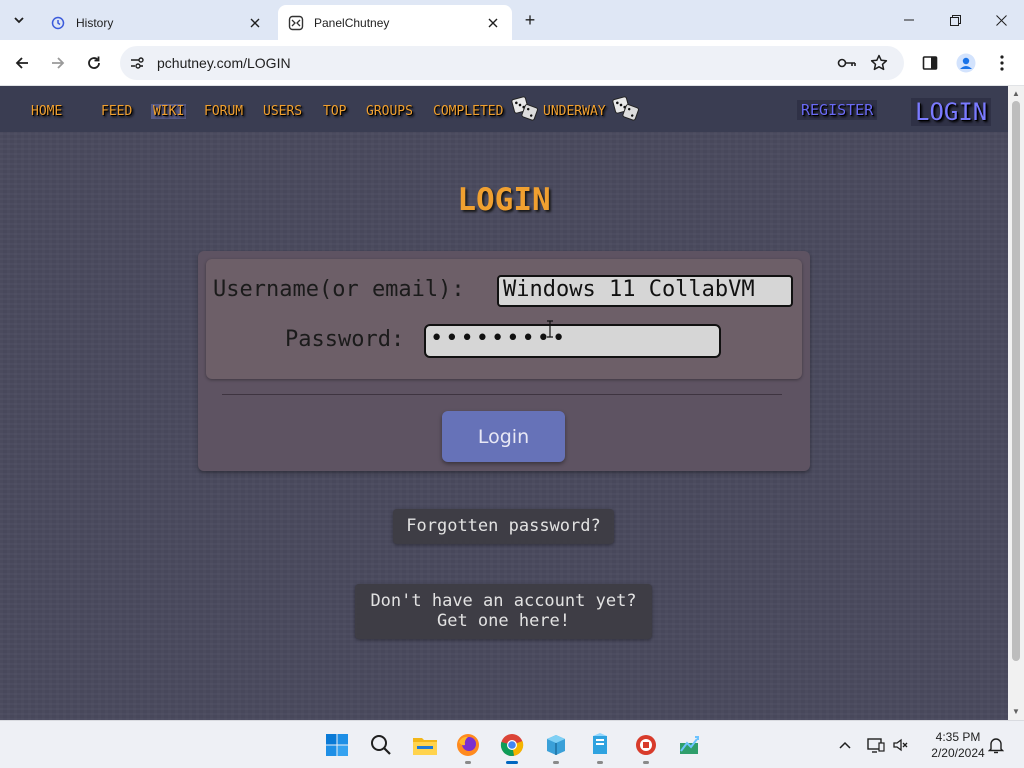 The height and width of the screenshot is (768, 1024). I want to click on address-bar: pchutney.com/LOGIN, so click(512, 63).